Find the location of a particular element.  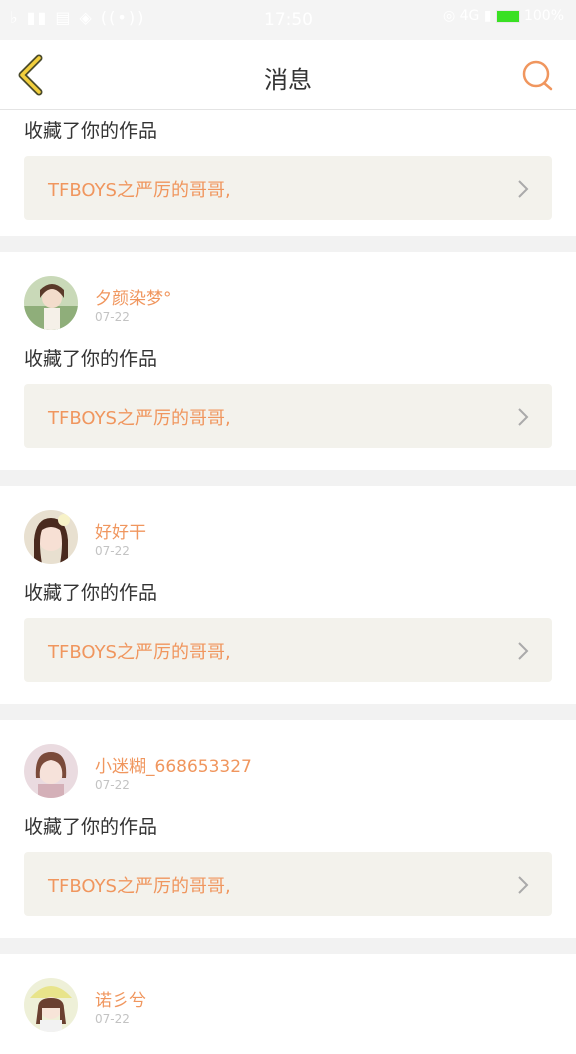

status-time: 17:50 is located at coordinates (288, 20).